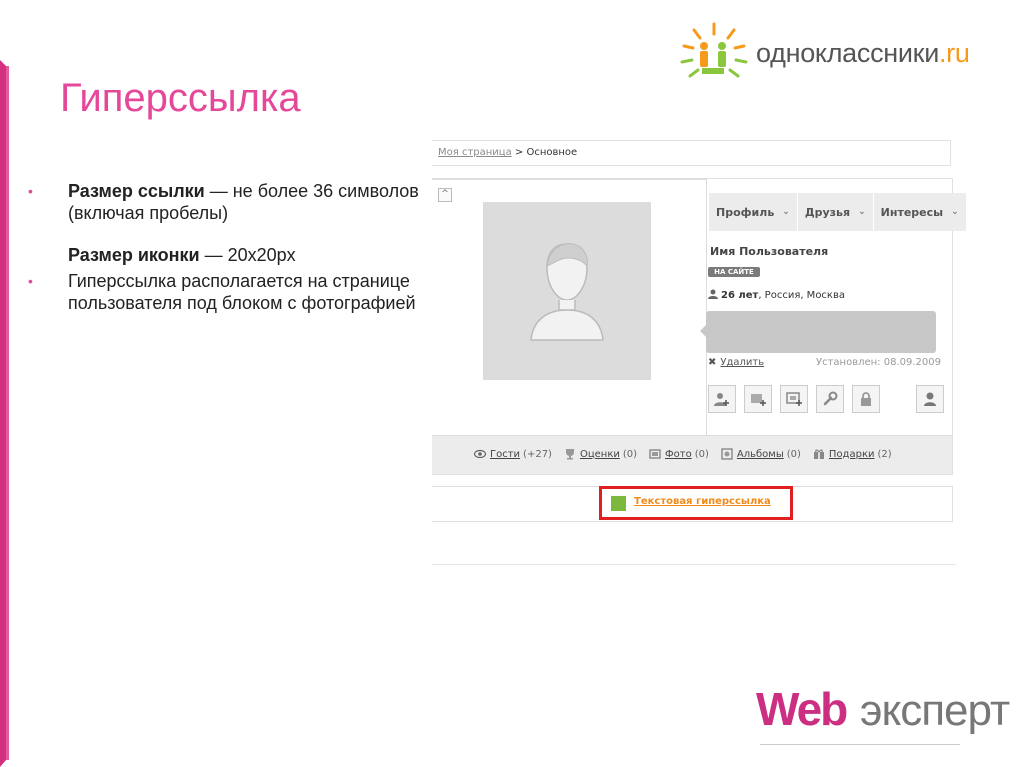 This screenshot has height=767, width=1024. What do you see at coordinates (801, 295) in the screenshot?
I see `user-location: , Россия, Москва` at bounding box center [801, 295].